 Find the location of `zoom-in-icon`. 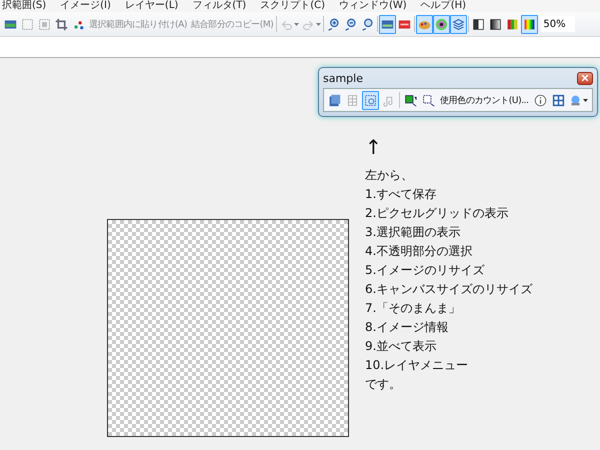

zoom-in-icon is located at coordinates (333, 24).